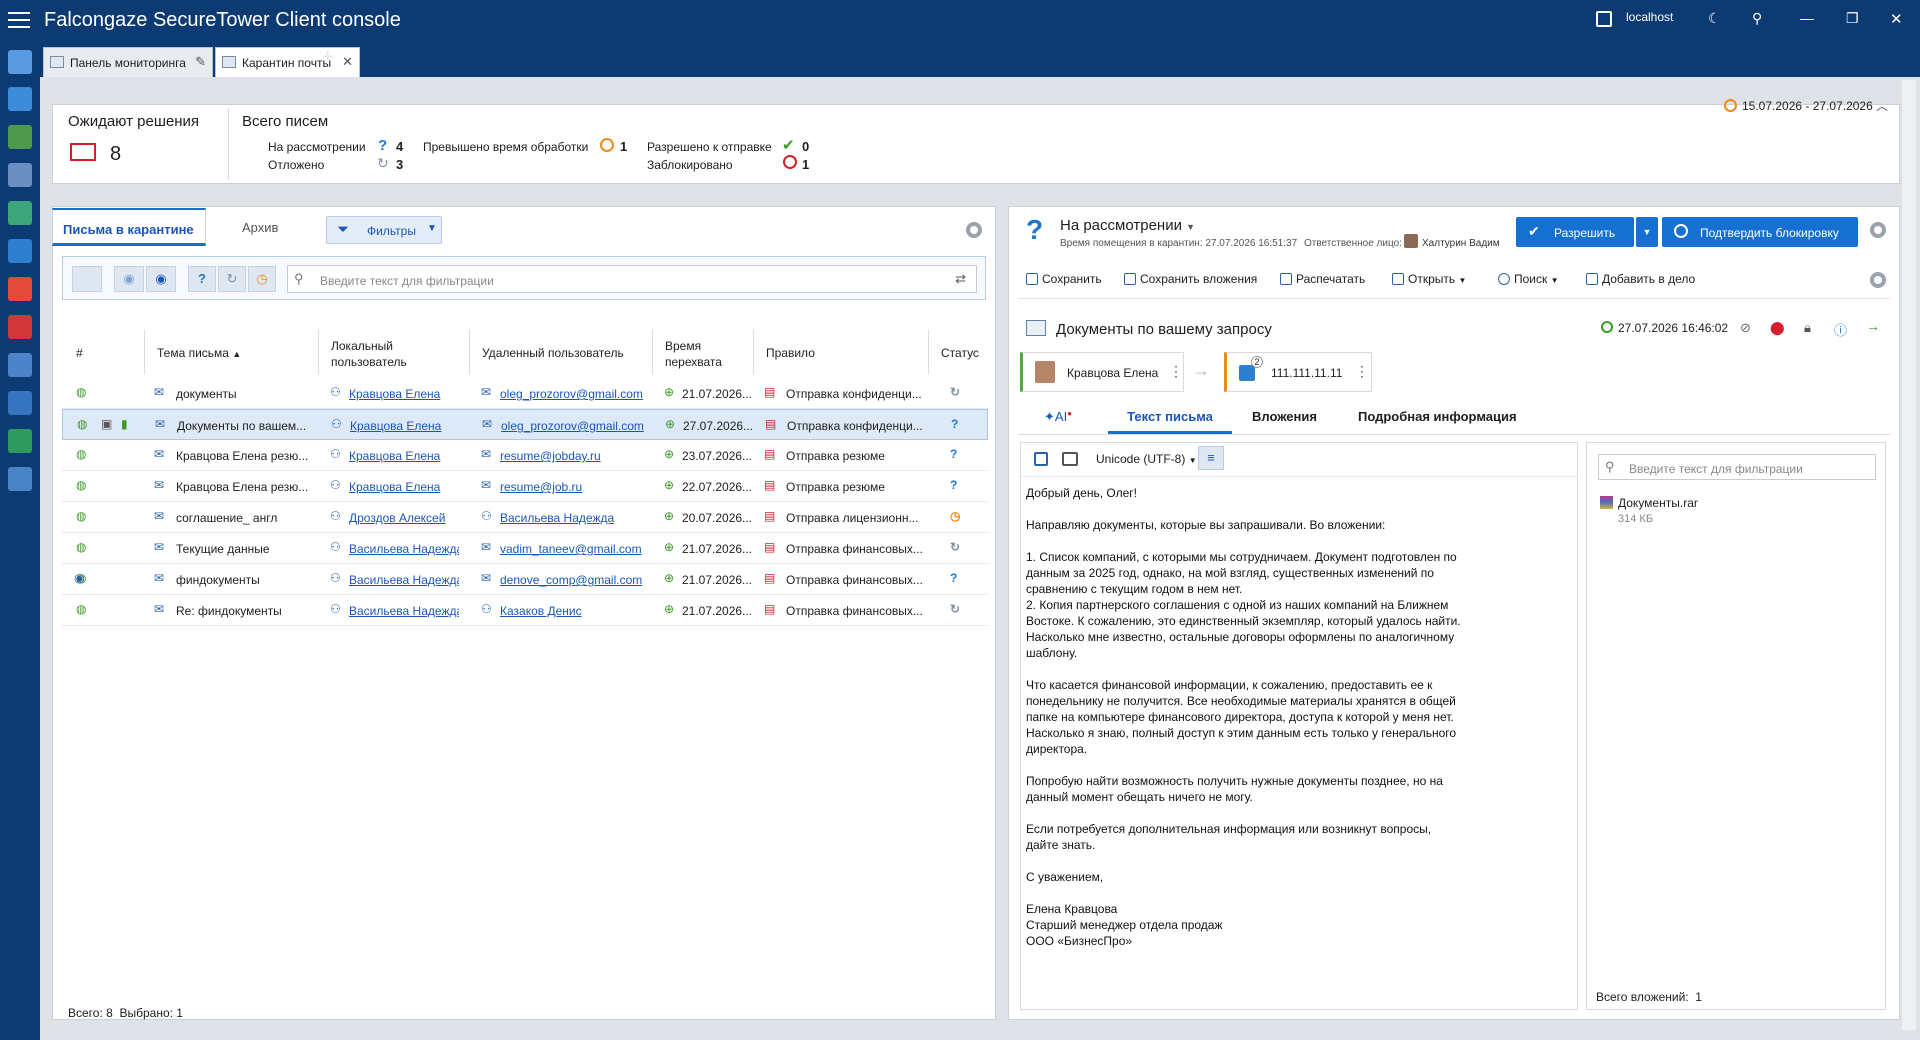 The image size is (1920, 1040). I want to click on search-button: Поиск ▼, so click(1528, 279).